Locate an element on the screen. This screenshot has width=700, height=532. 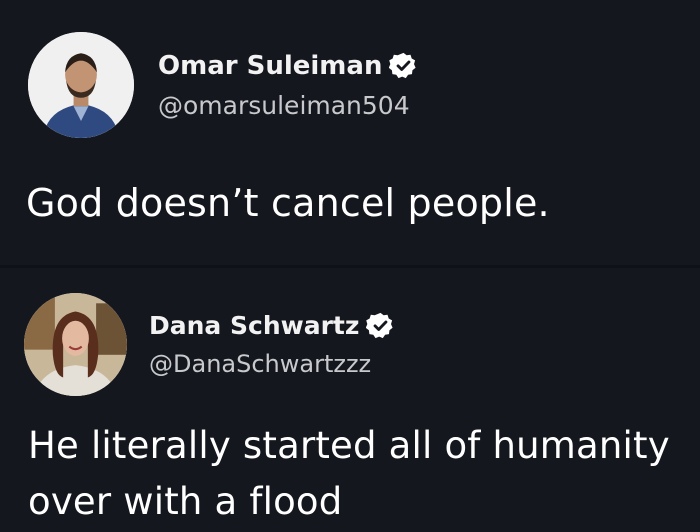
tweet-header: Dana Schwartz @DanaSchwartzzz is located at coordinates (209, 344).